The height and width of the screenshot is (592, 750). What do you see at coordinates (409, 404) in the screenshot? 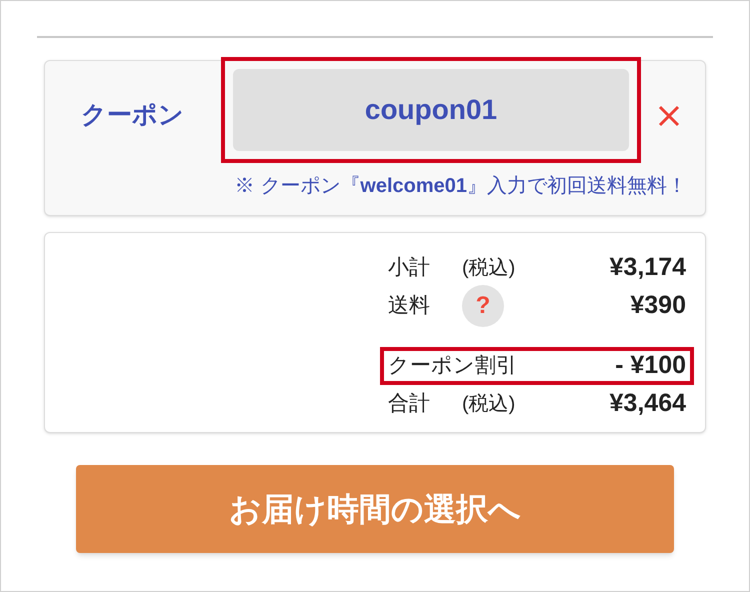
I see `summary-label: 合計` at bounding box center [409, 404].